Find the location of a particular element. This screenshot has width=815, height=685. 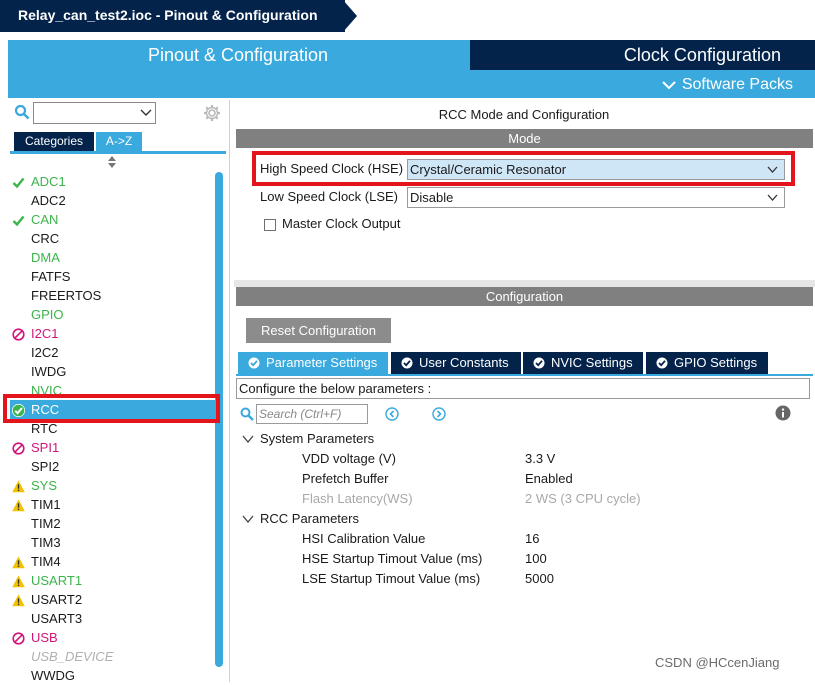

param-name: Flash Latency(WS) is located at coordinates (357, 498).